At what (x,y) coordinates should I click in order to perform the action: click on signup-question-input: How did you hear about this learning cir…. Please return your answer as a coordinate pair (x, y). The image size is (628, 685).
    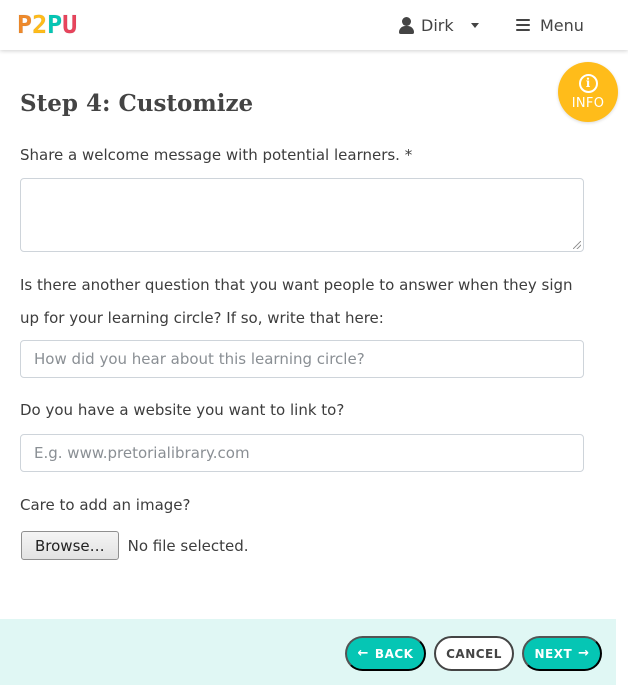
    Looking at the image, I should click on (302, 359).